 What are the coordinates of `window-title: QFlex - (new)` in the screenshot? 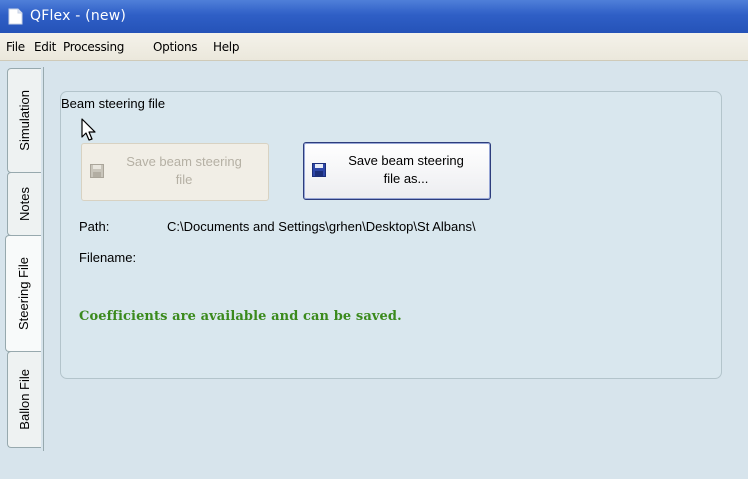 It's located at (78, 16).